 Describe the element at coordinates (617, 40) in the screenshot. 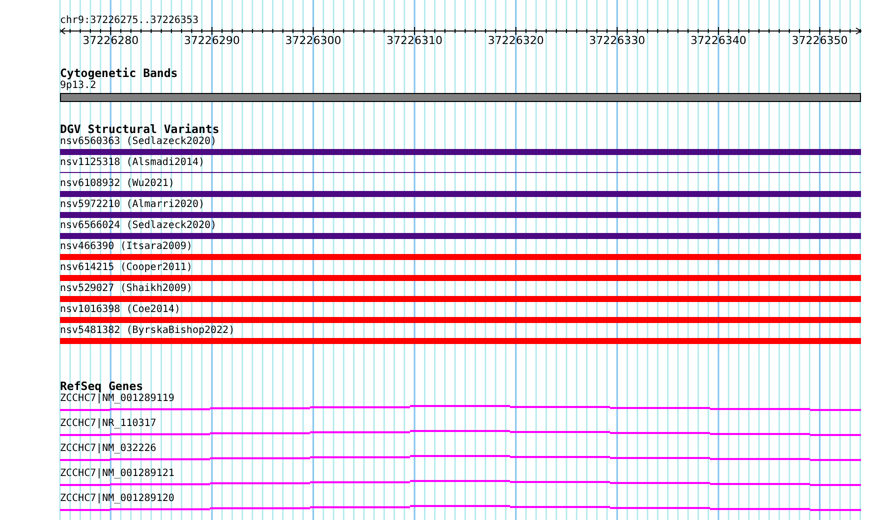

I see `ruler-label: 37226330` at that location.